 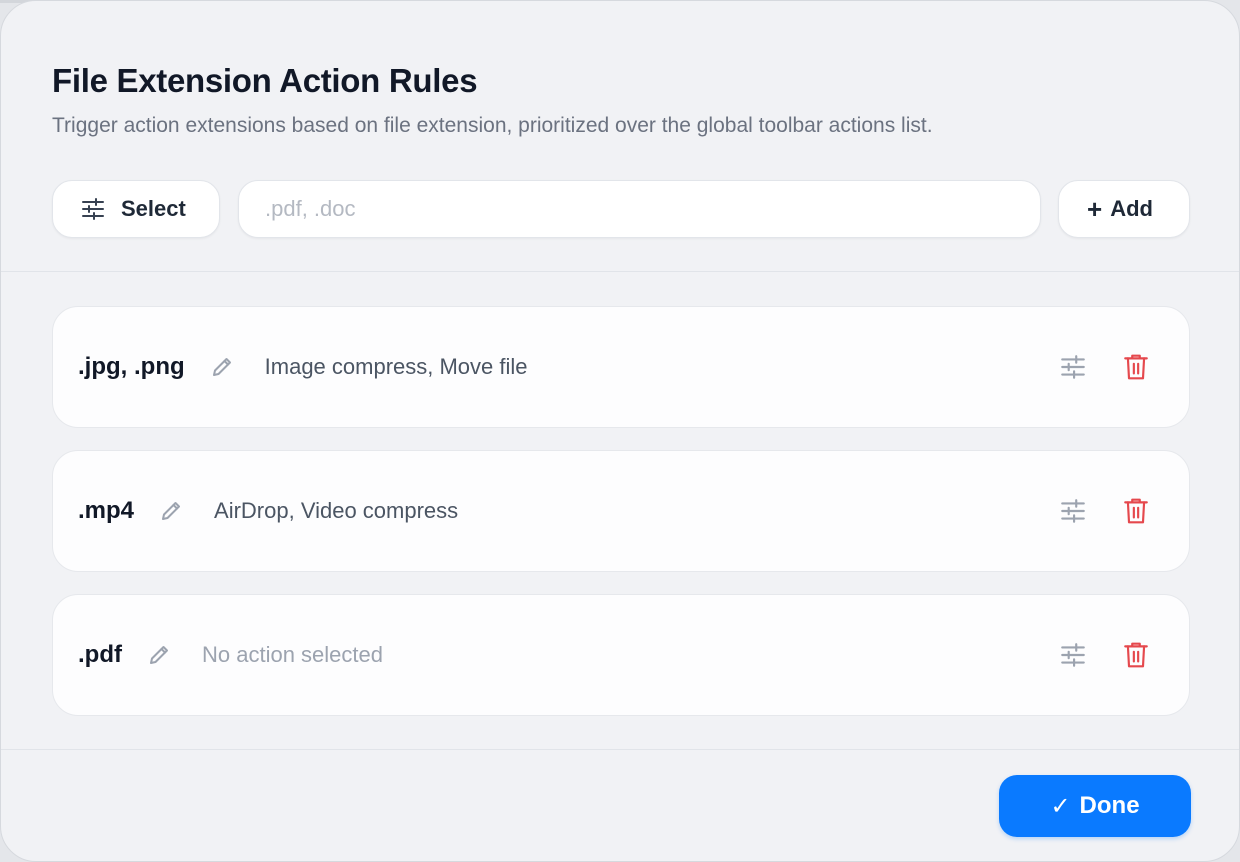 I want to click on add-rule-button: + Add, so click(x=1124, y=209).